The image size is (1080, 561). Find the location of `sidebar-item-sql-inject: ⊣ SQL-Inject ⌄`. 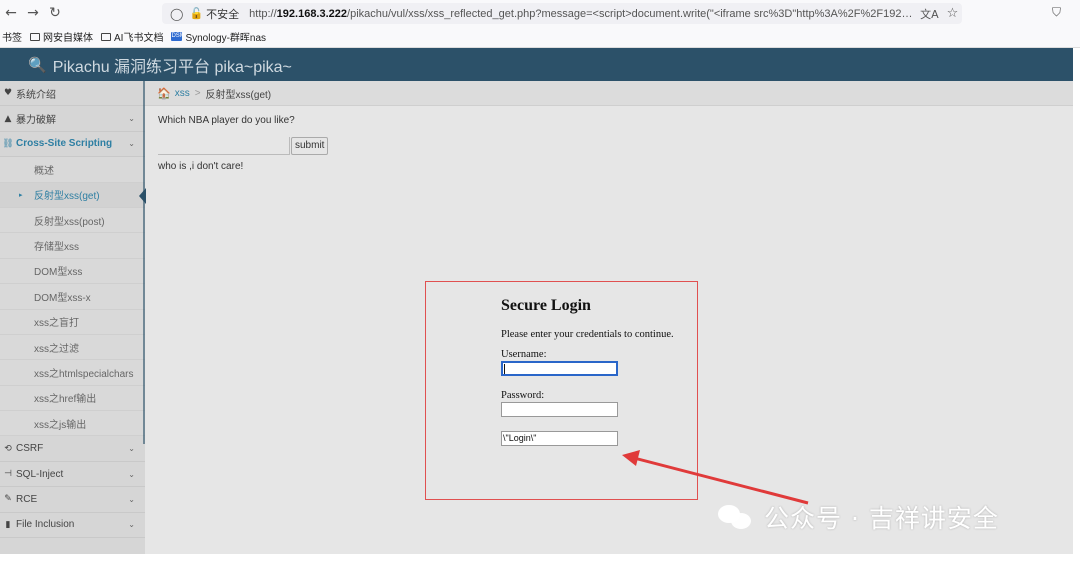

sidebar-item-sql-inject: ⊣ SQL-Inject ⌄ is located at coordinates (72, 475).